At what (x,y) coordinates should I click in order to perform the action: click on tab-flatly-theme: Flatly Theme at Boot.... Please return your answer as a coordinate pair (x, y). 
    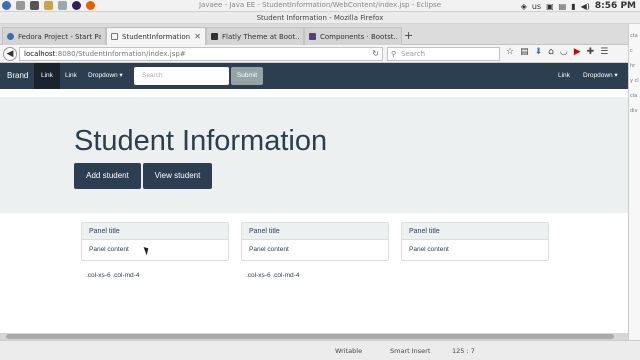
    Looking at the image, I should click on (255, 36).